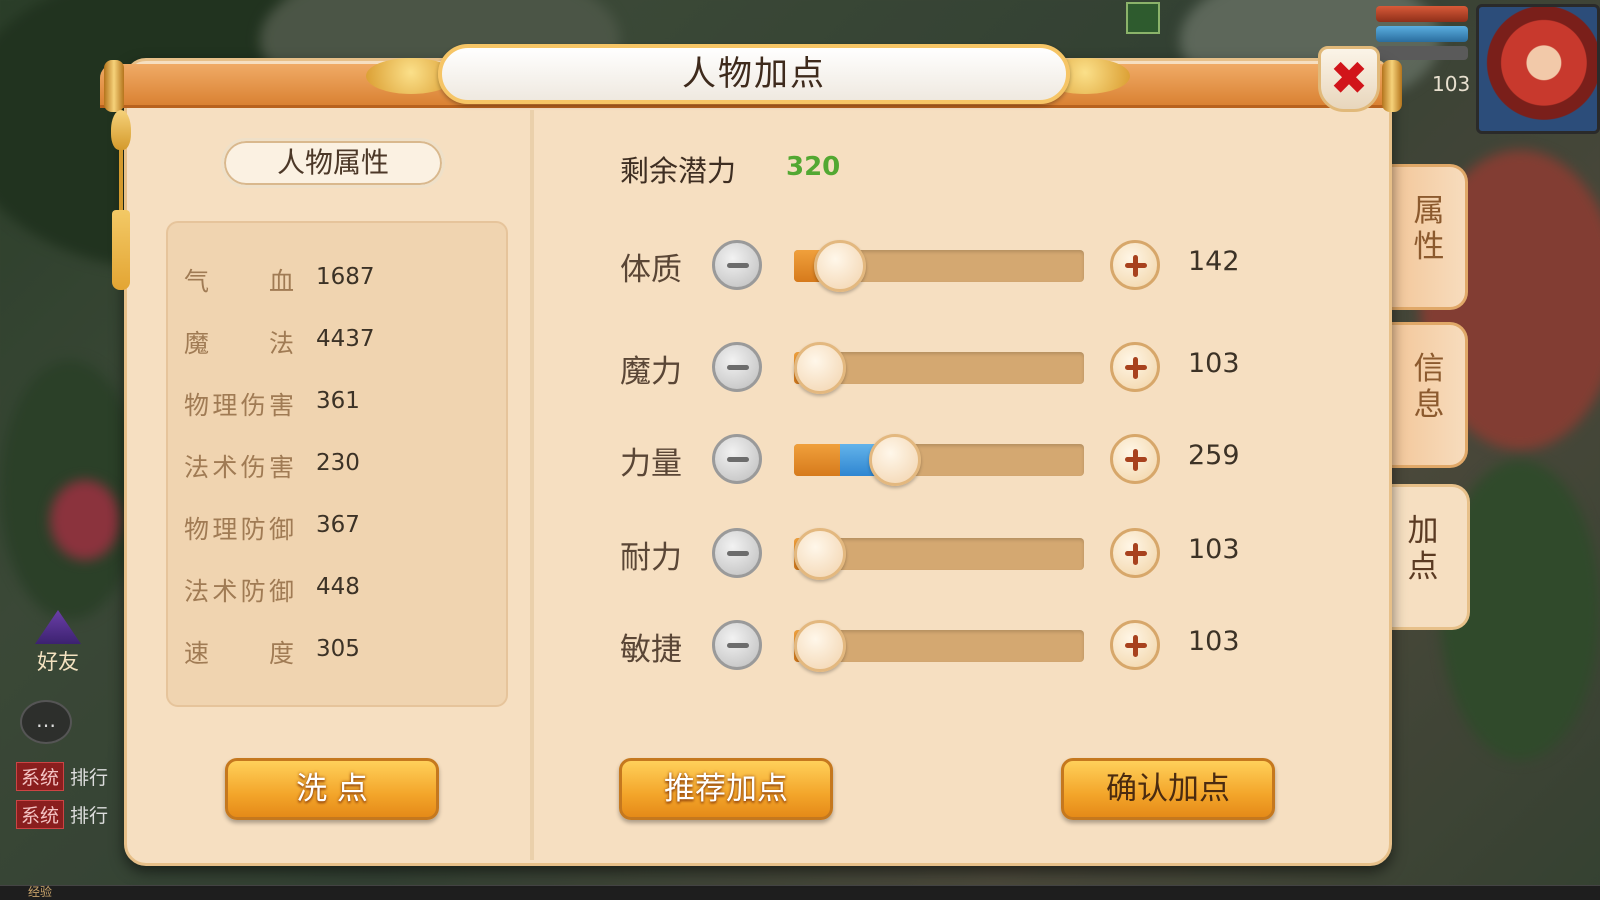 Image resolution: width=1600 pixels, height=900 pixels. I want to click on remaining-potential-value: 320, so click(813, 167).